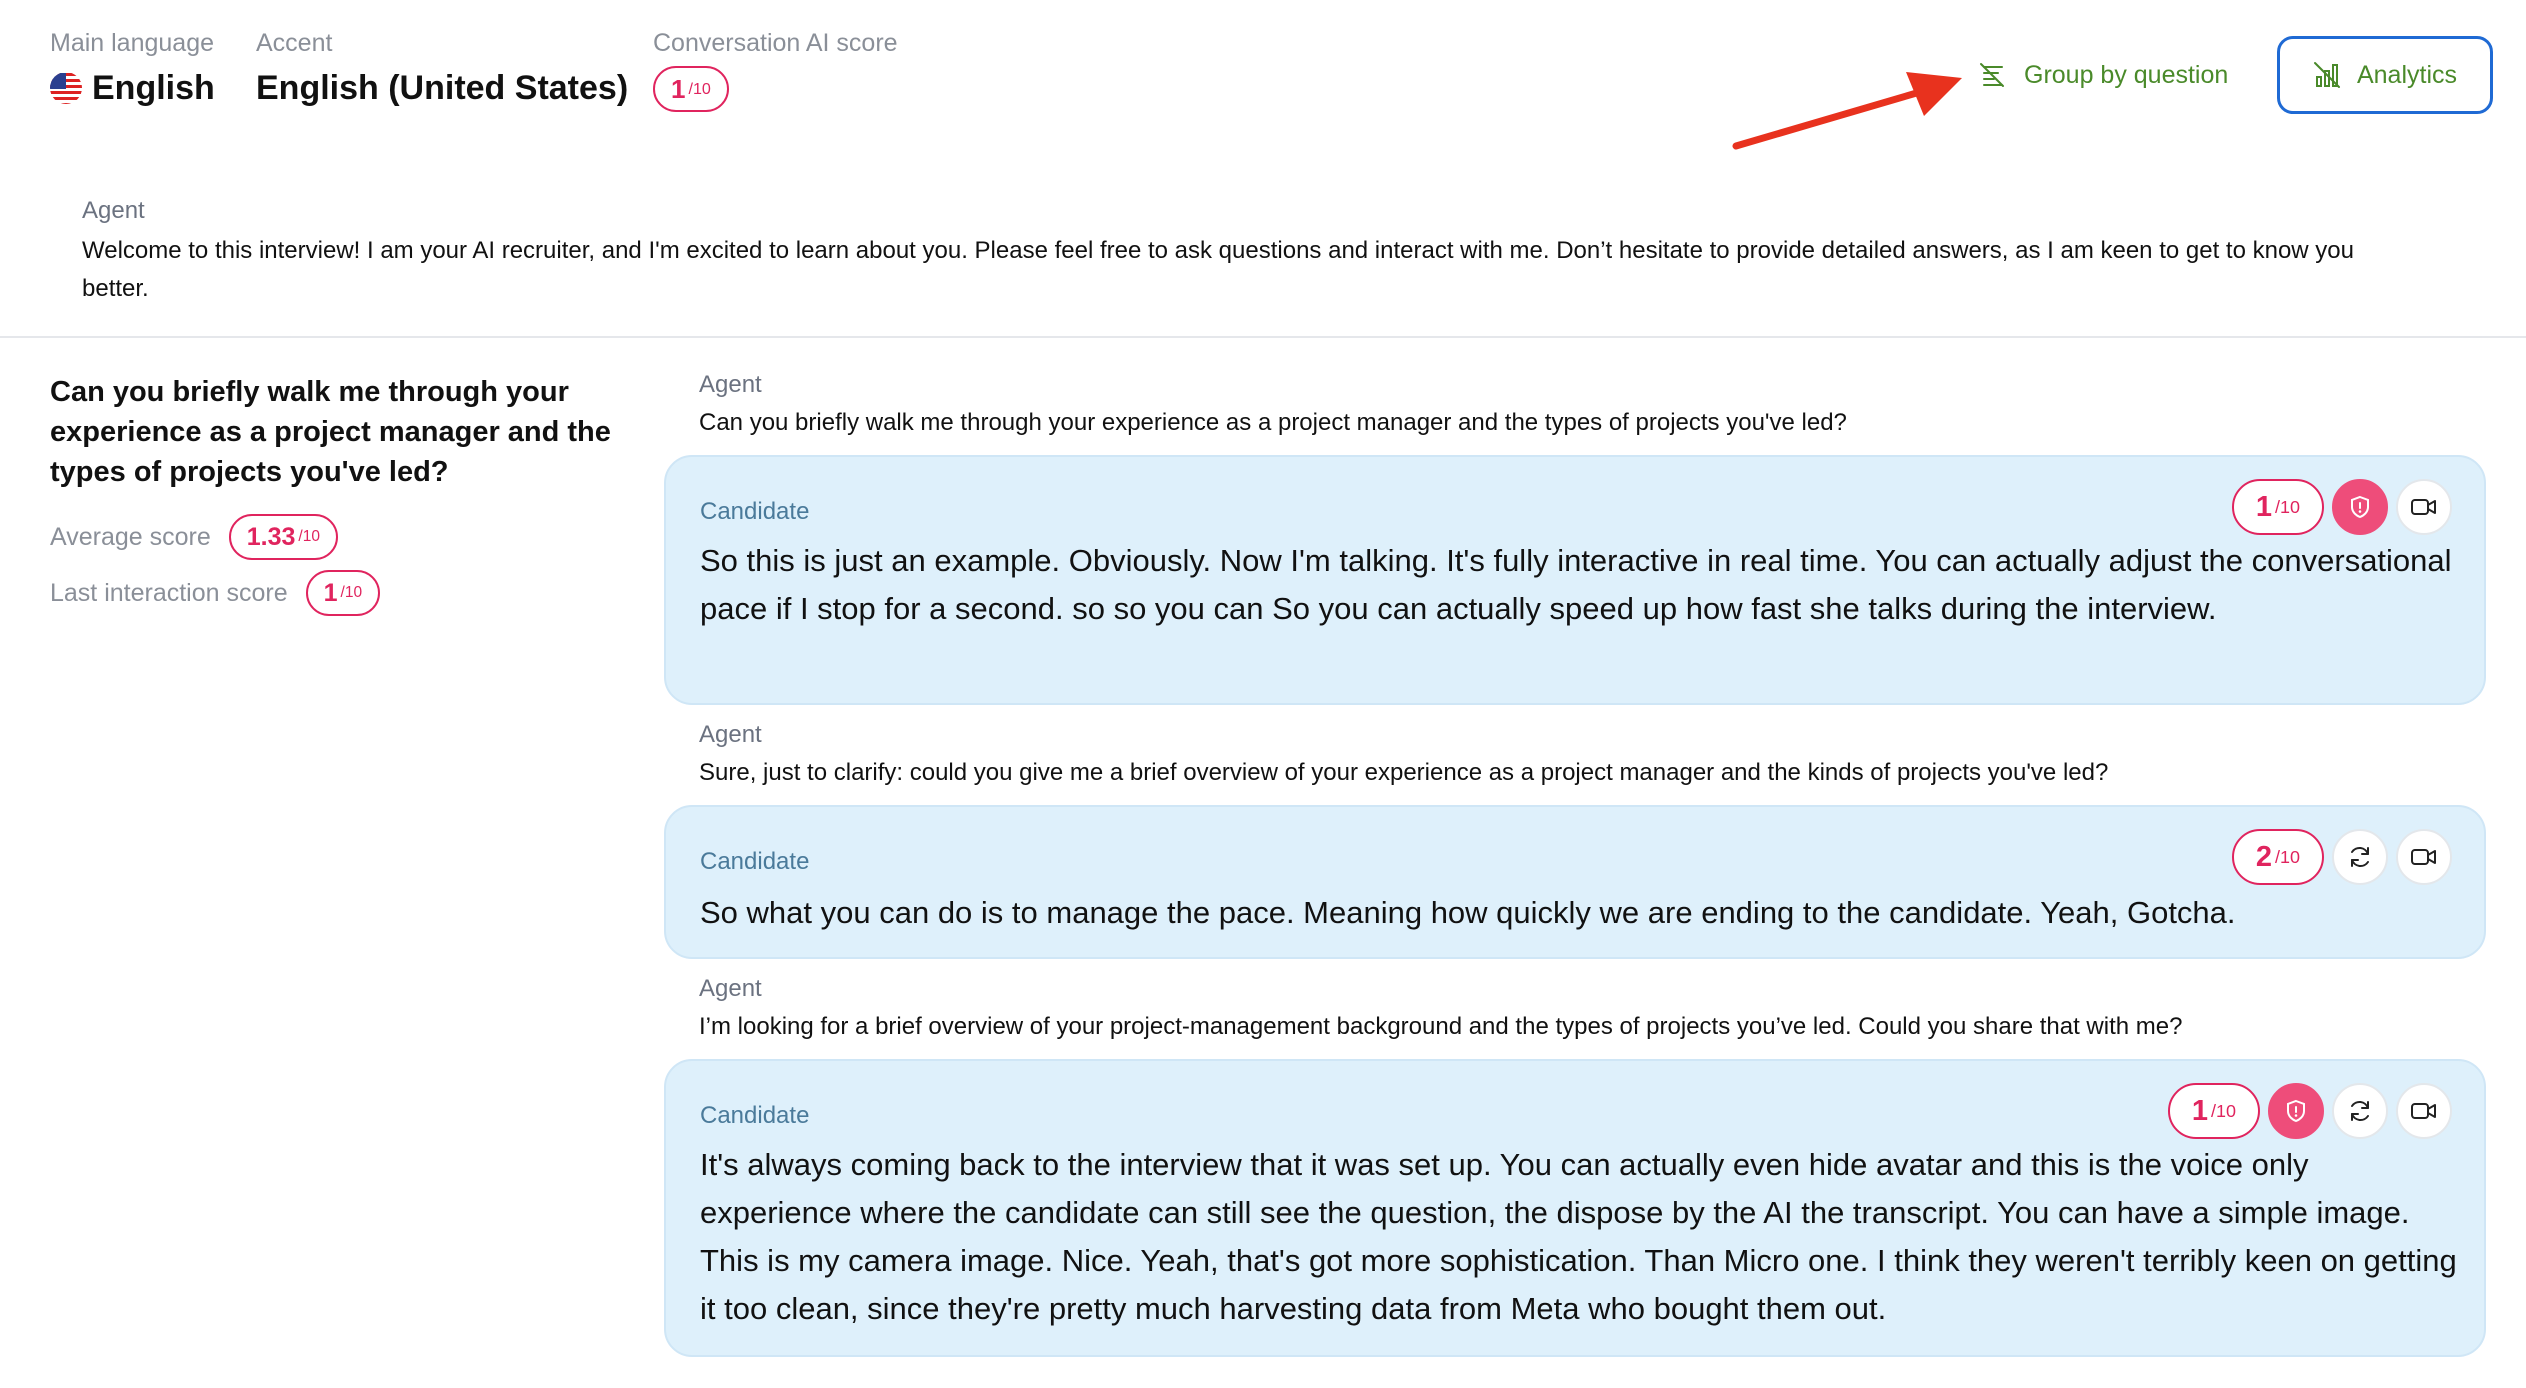  What do you see at coordinates (691, 89) in the screenshot?
I see `ai-score-badge: 1/10` at bounding box center [691, 89].